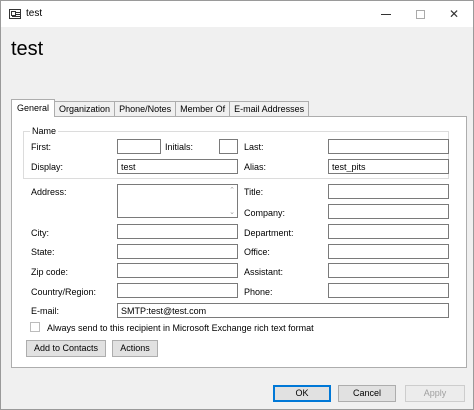 The height and width of the screenshot is (410, 474). I want to click on address-label: Address:, so click(49, 192).